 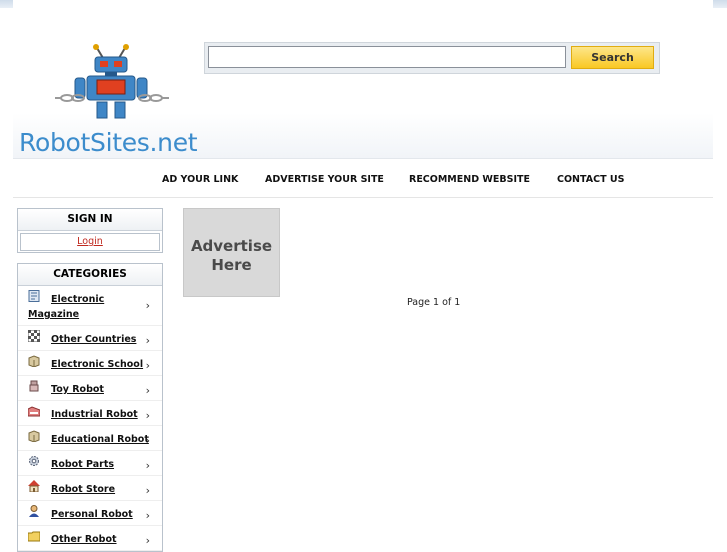 I want to click on category-label: Robot Parts, so click(x=82, y=464).